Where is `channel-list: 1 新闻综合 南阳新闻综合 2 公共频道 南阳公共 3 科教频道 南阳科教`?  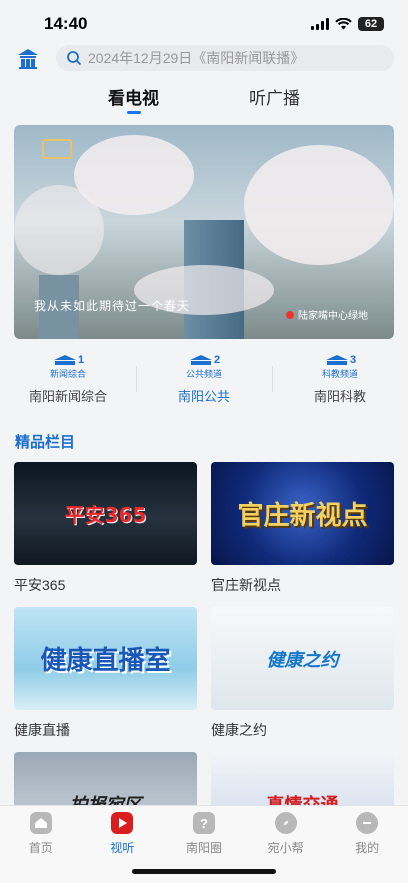
channel-list: 1 新闻综合 南阳新闻综合 2 公共频道 南阳公共 3 科教频道 南阳科教 is located at coordinates (204, 384).